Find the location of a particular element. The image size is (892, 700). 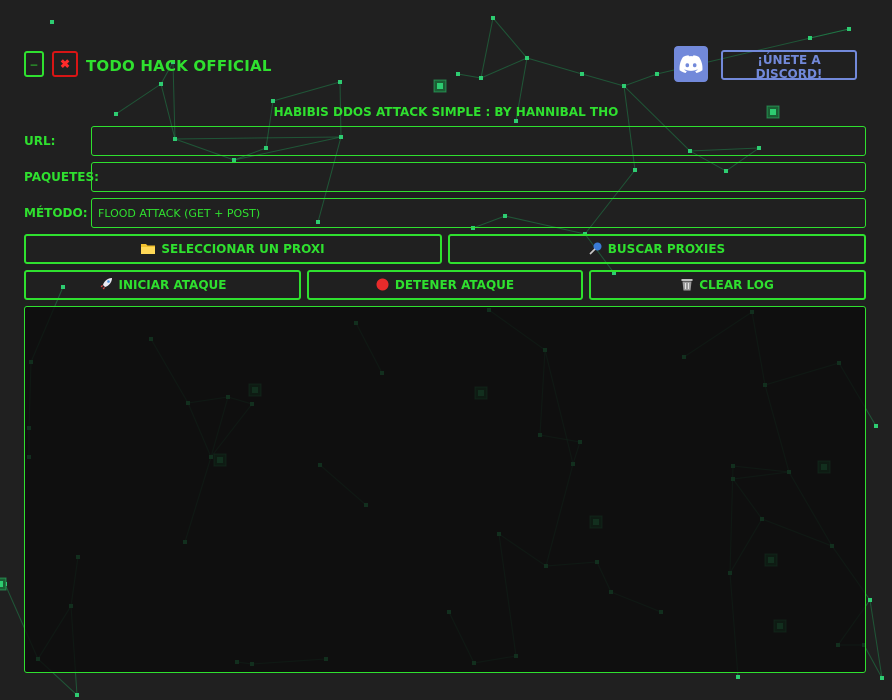

stop-icon is located at coordinates (382, 285).